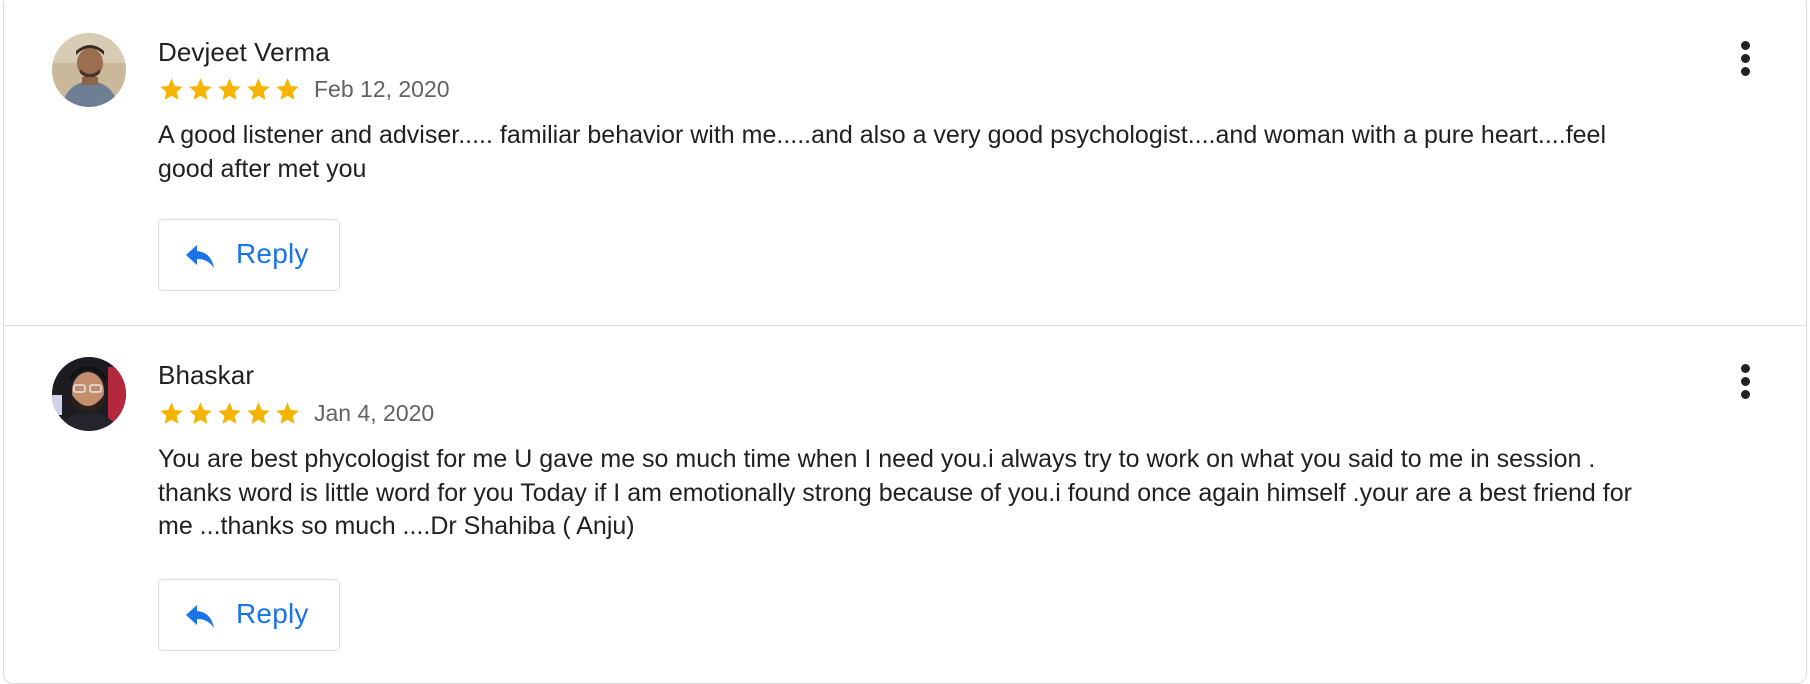  Describe the element at coordinates (244, 52) in the screenshot. I see `reviewer-name: Devjeet Verma` at that location.